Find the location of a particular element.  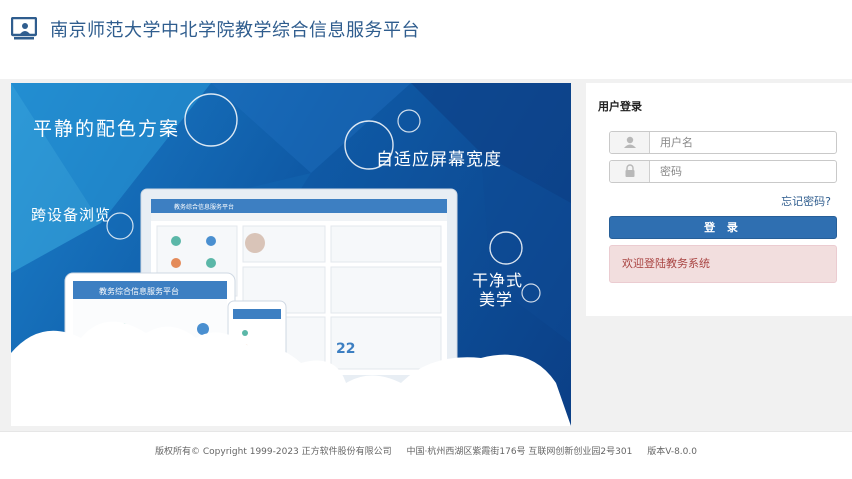

banner-calendar-day: 22 is located at coordinates (346, 349).